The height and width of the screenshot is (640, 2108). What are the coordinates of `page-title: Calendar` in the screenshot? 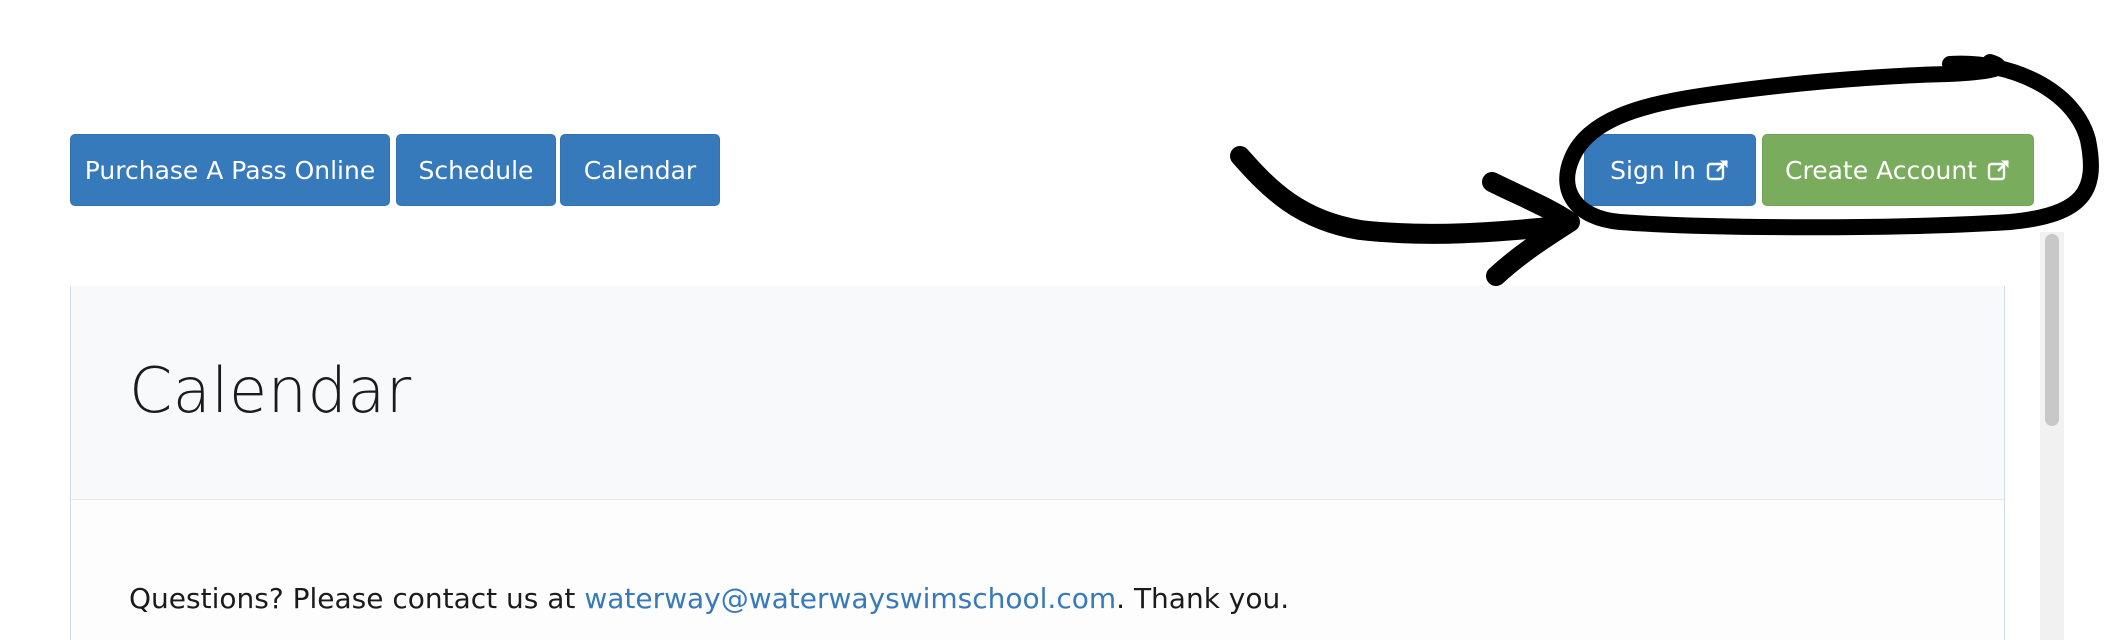 It's located at (270, 390).